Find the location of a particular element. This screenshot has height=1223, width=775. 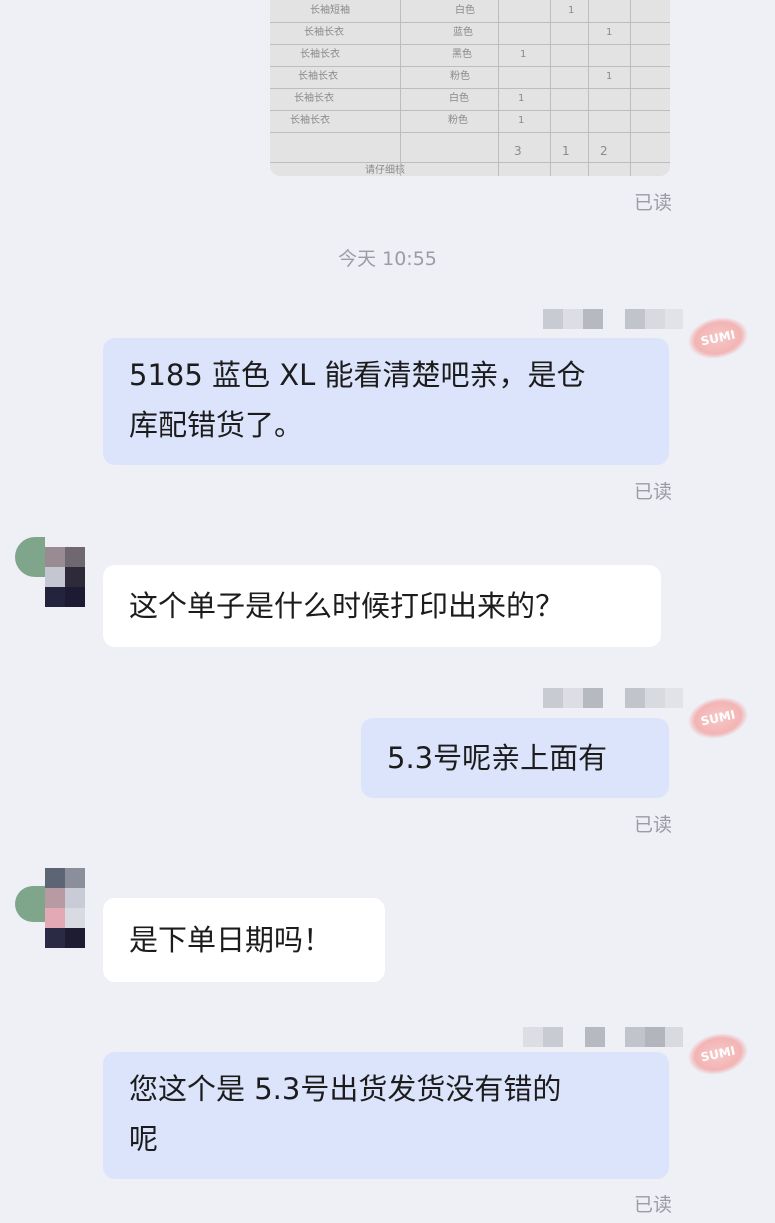

message-bubble-outgoing: 5185 蓝色 XL 能看清楚吧亲，是仓 库配错货了。 is located at coordinates (386, 401).